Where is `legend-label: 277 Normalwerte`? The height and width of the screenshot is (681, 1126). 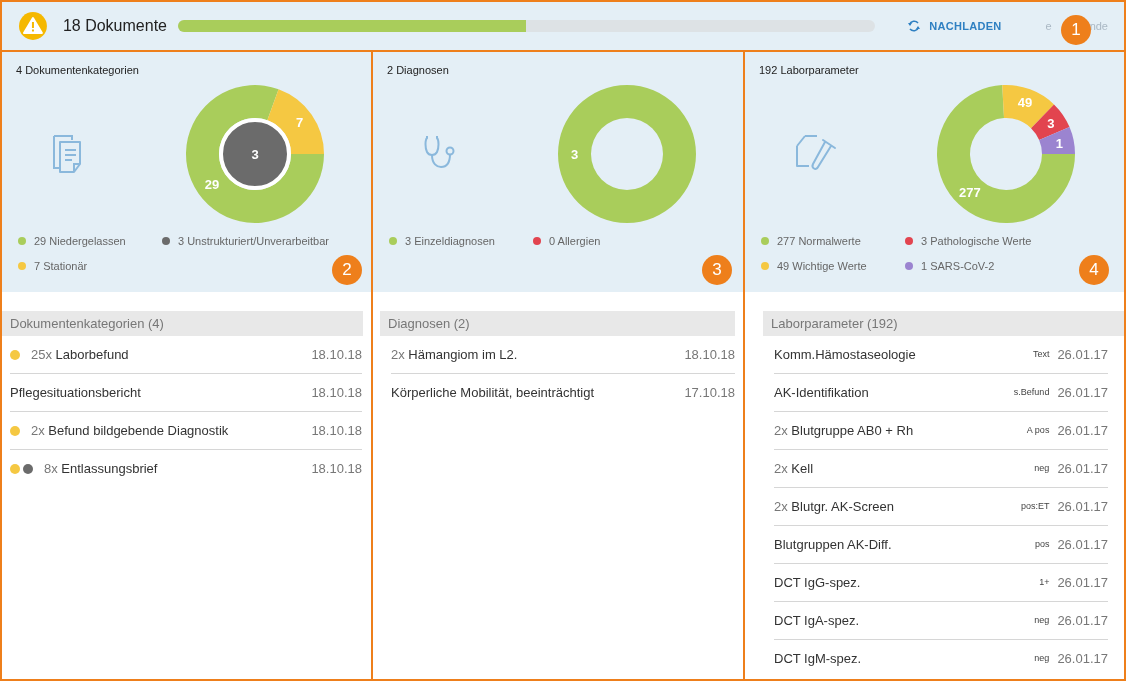 legend-label: 277 Normalwerte is located at coordinates (819, 241).